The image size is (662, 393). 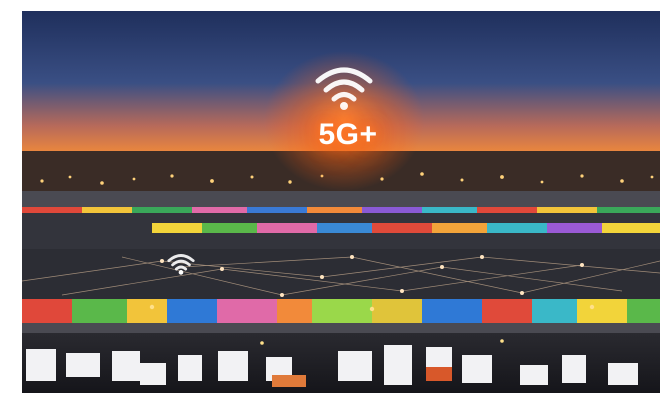 What do you see at coordinates (348, 134) in the screenshot?
I see `5g-plus-badge: 5G+` at bounding box center [348, 134].